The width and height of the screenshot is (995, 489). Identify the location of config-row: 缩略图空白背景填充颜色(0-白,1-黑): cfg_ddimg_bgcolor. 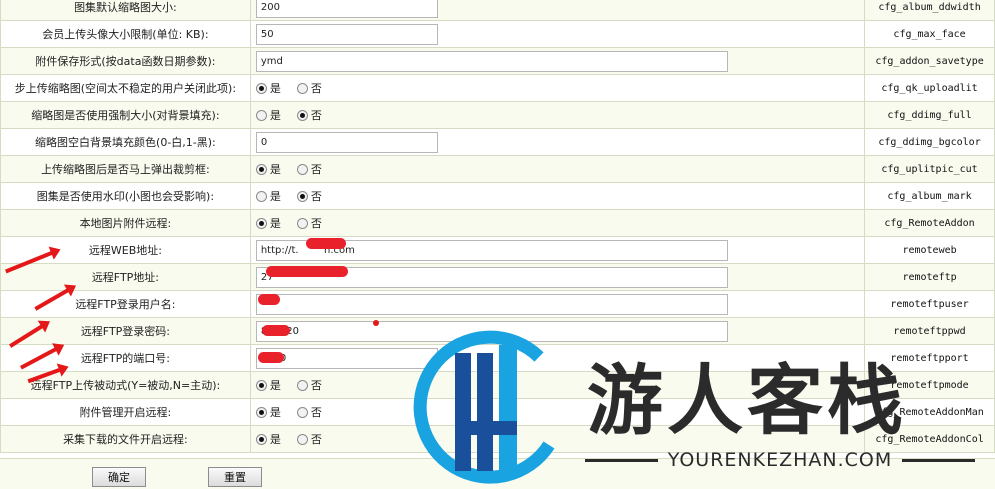
(497, 142).